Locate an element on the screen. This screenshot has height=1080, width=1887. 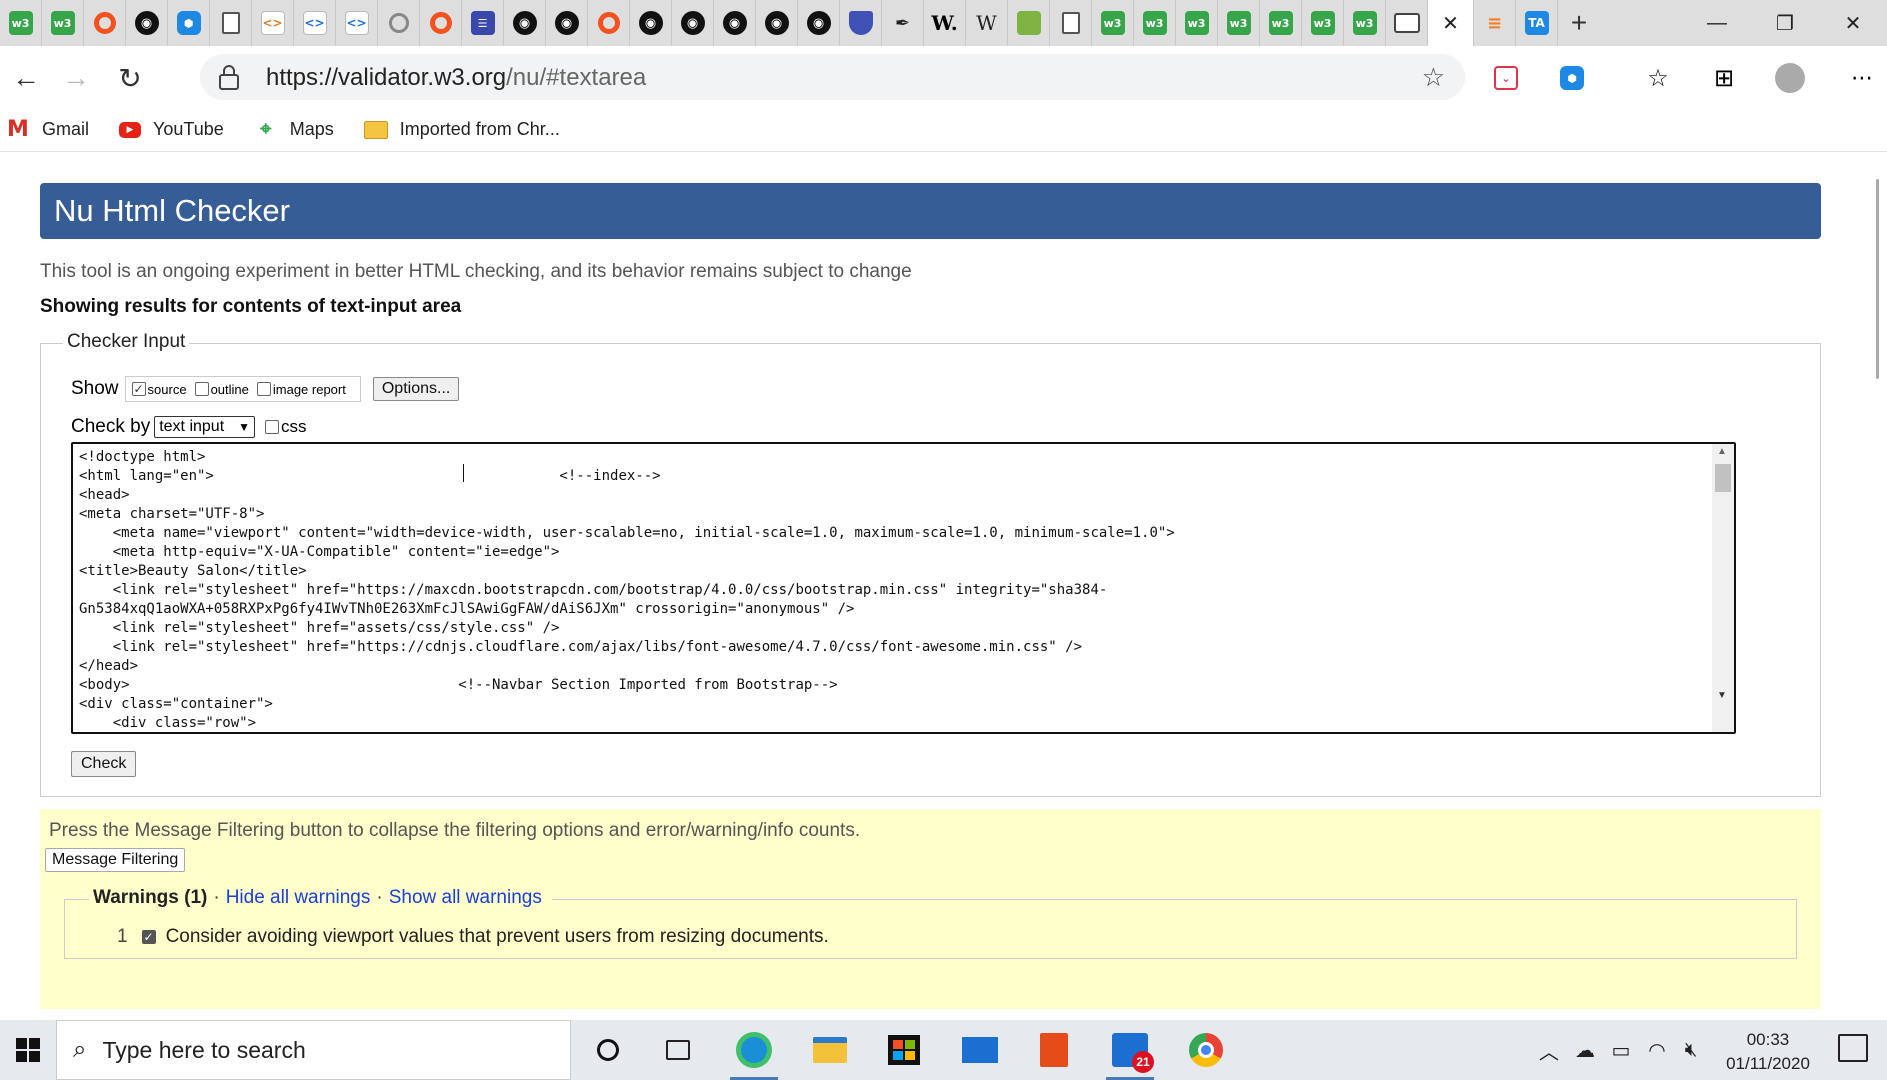
browser-tab-8: <> is located at coordinates (357, 23).